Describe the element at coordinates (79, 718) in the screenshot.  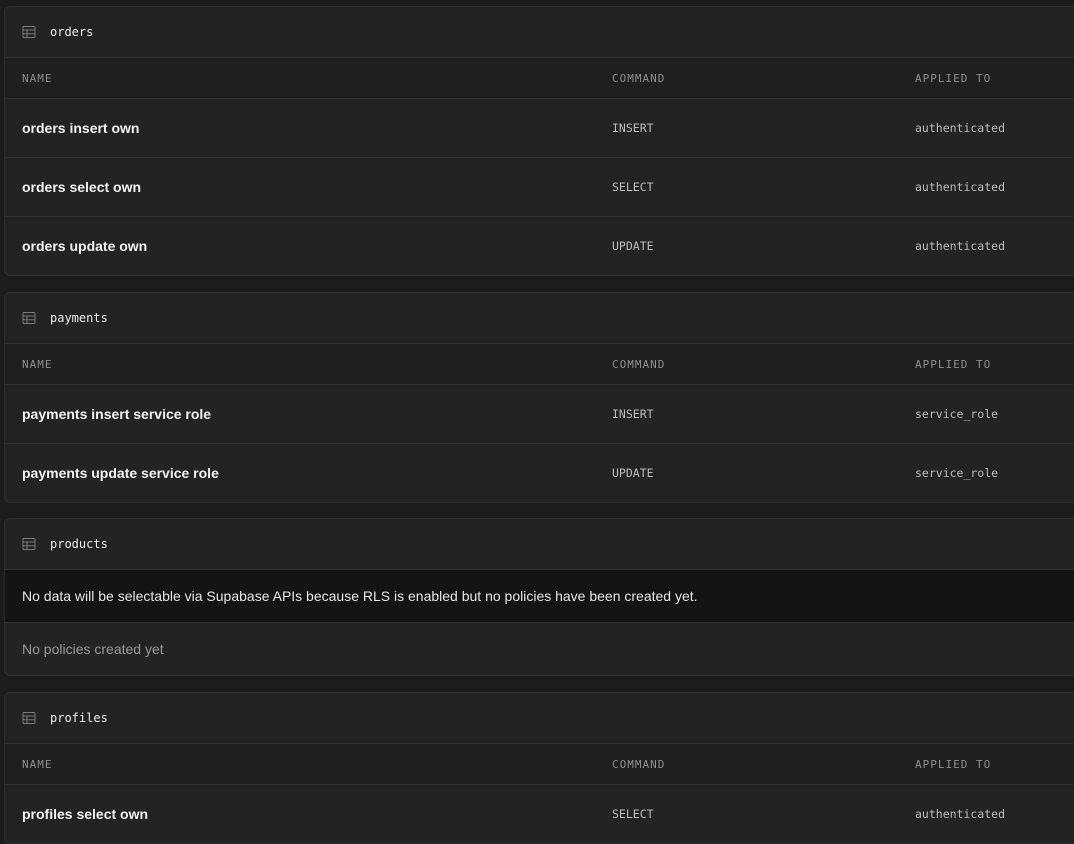
I see `table-name: profiles` at that location.